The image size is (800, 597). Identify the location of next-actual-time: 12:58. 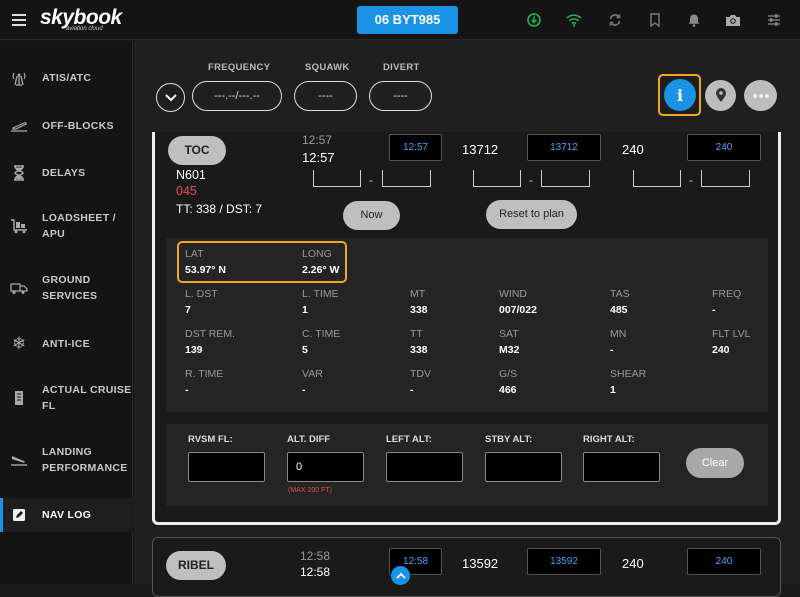
(315, 572).